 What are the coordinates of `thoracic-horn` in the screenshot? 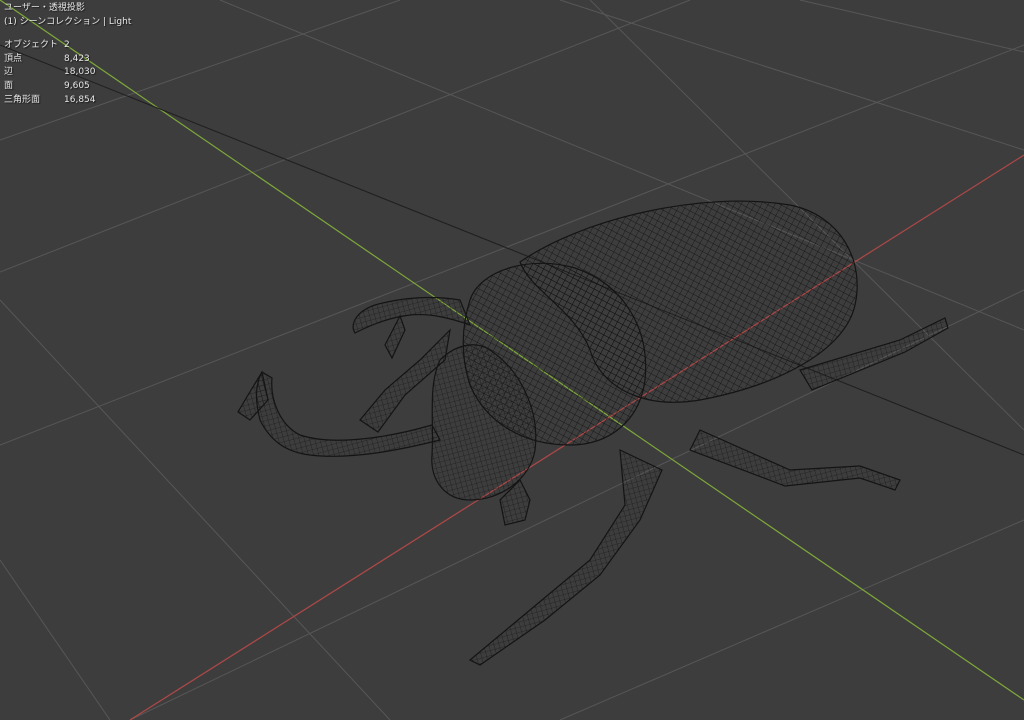 It's located at (412, 315).